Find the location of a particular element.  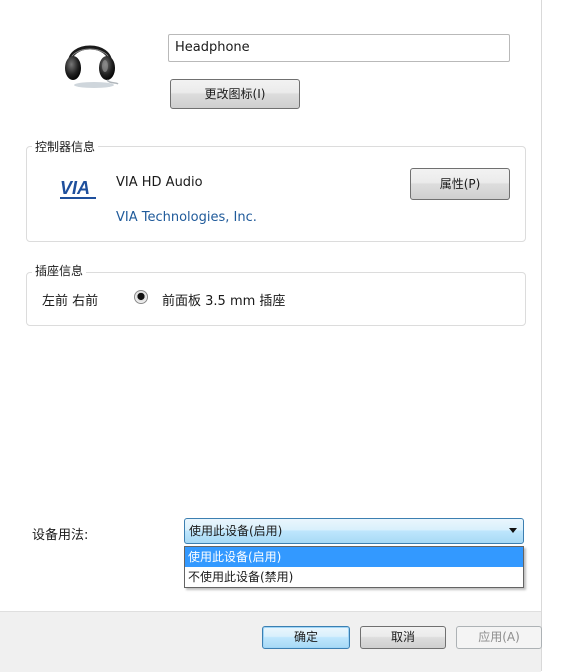

jack-info-title: 插座信息 is located at coordinates (59, 270).